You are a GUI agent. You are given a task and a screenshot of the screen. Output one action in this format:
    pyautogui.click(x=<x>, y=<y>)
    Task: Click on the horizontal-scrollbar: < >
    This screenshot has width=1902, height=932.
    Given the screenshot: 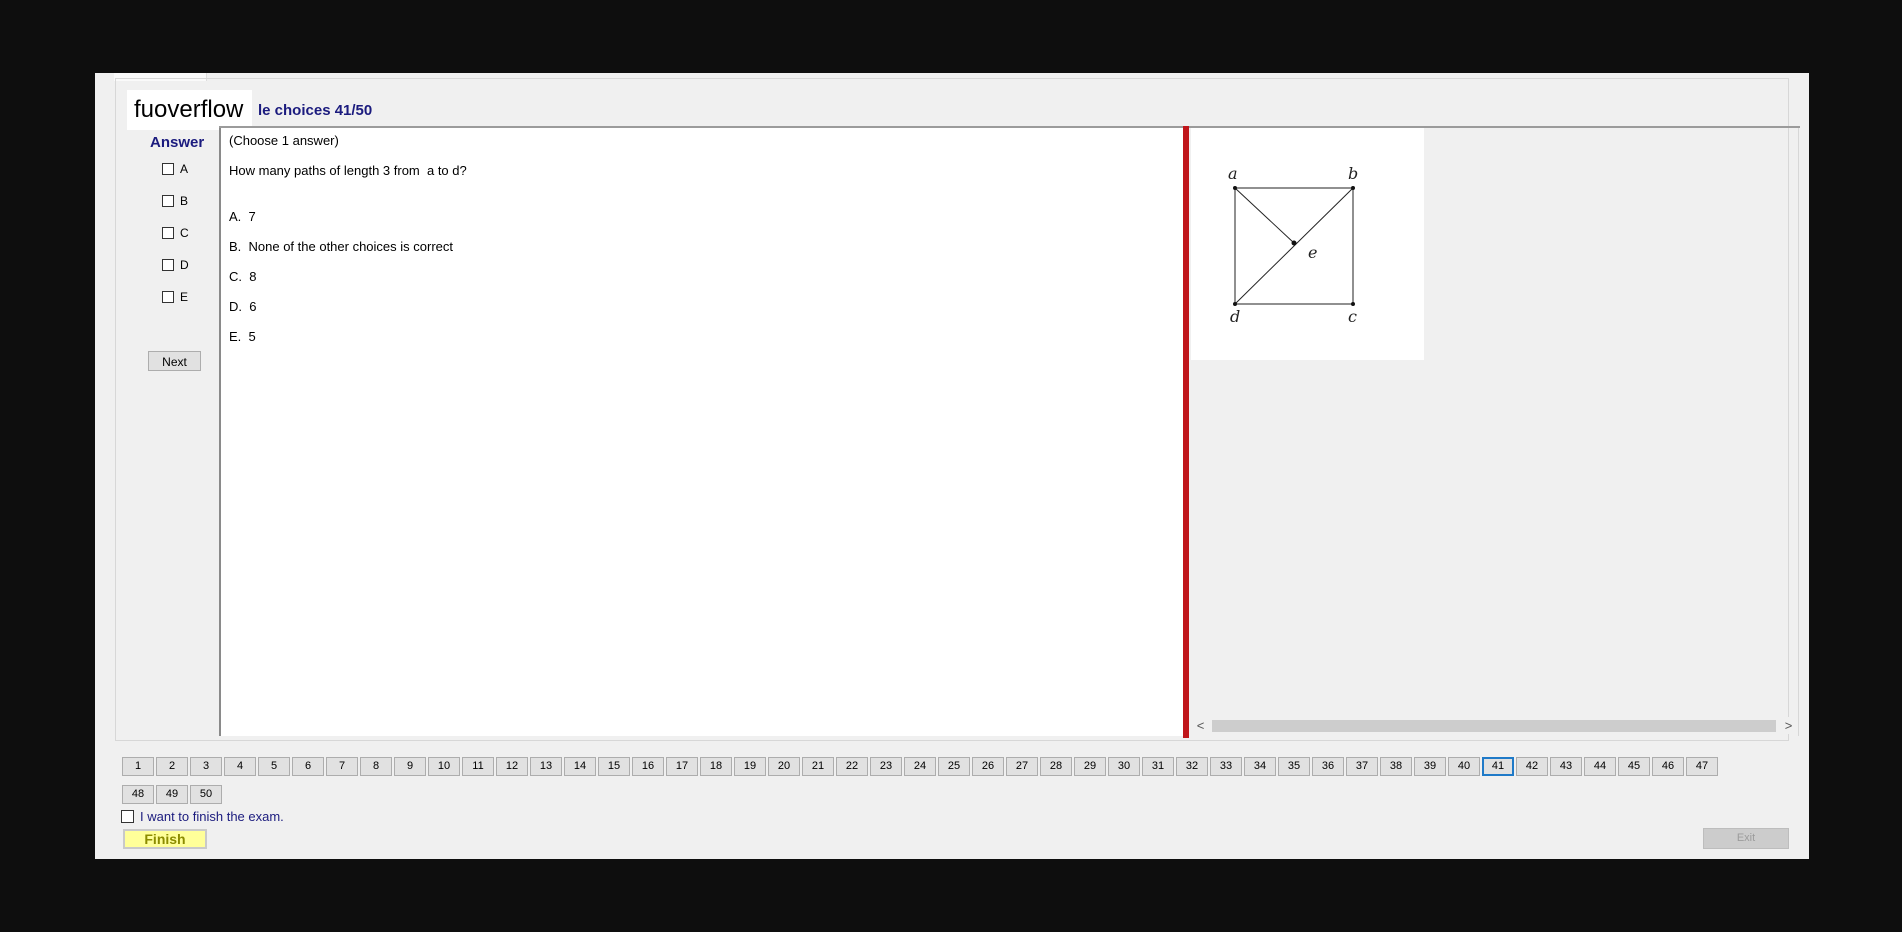 What is the action you would take?
    pyautogui.click(x=1494, y=725)
    